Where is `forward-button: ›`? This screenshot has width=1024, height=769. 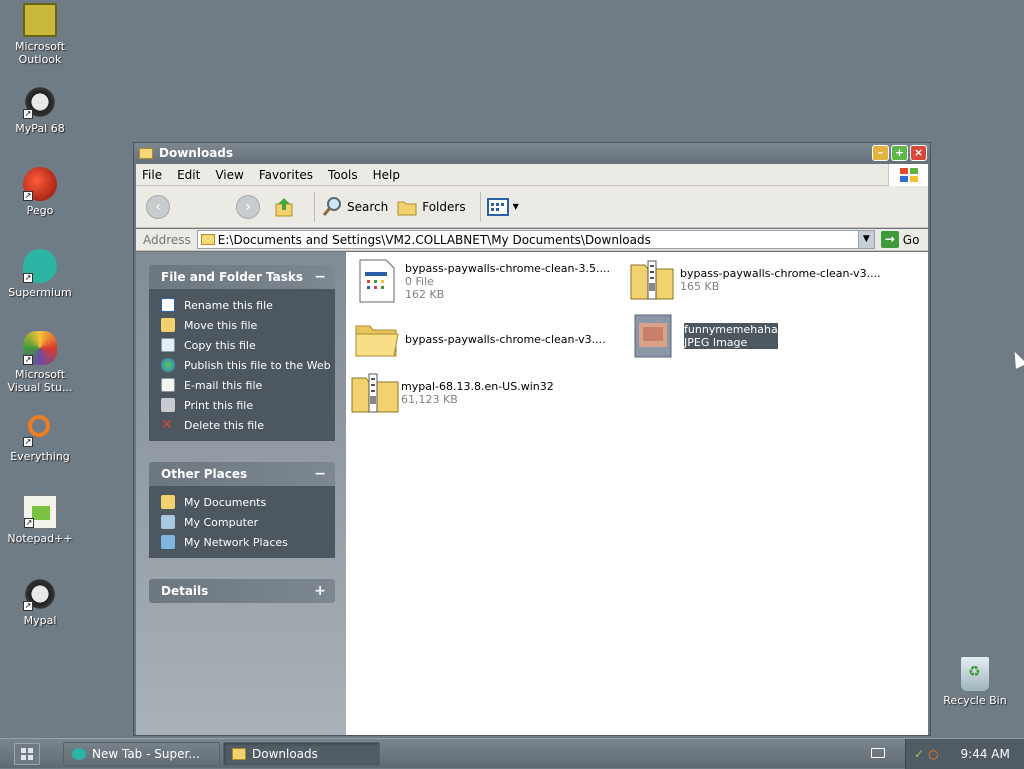 forward-button: › is located at coordinates (248, 206).